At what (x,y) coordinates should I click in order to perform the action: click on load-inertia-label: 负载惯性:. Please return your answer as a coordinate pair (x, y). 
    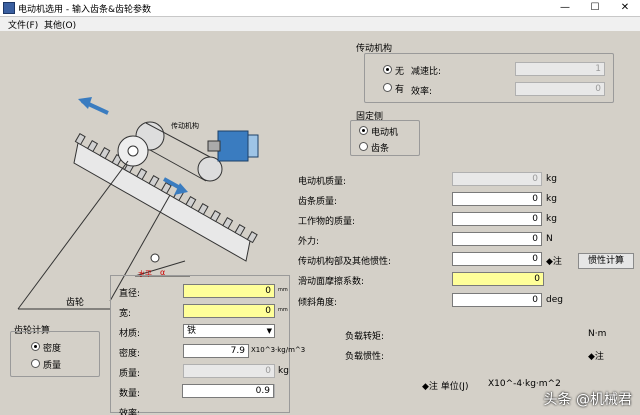
    Looking at the image, I should click on (365, 357).